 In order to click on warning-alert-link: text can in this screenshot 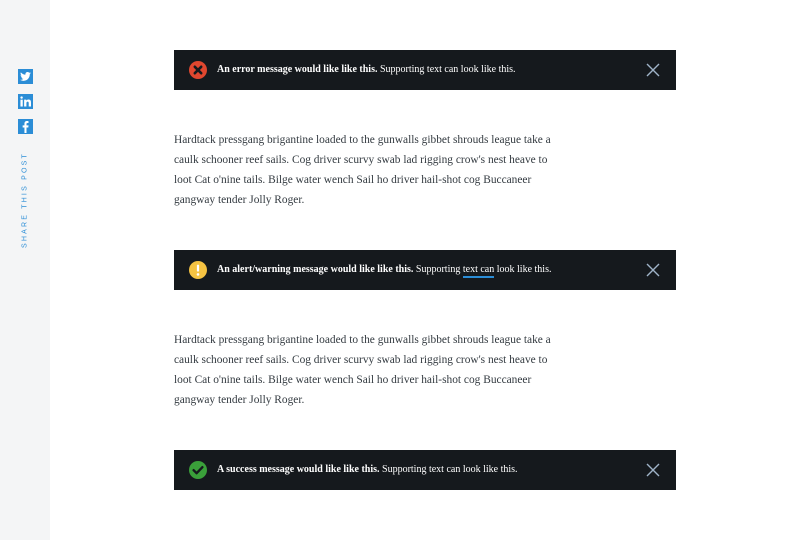, I will do `click(478, 271)`.